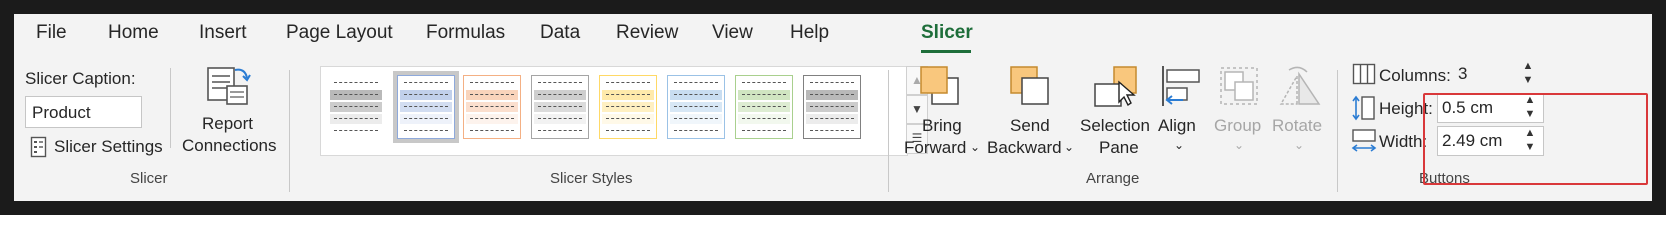 Image resolution: width=1666 pixels, height=240 pixels. I want to click on slicer-settings-button: Slicer Settings, so click(110, 148).